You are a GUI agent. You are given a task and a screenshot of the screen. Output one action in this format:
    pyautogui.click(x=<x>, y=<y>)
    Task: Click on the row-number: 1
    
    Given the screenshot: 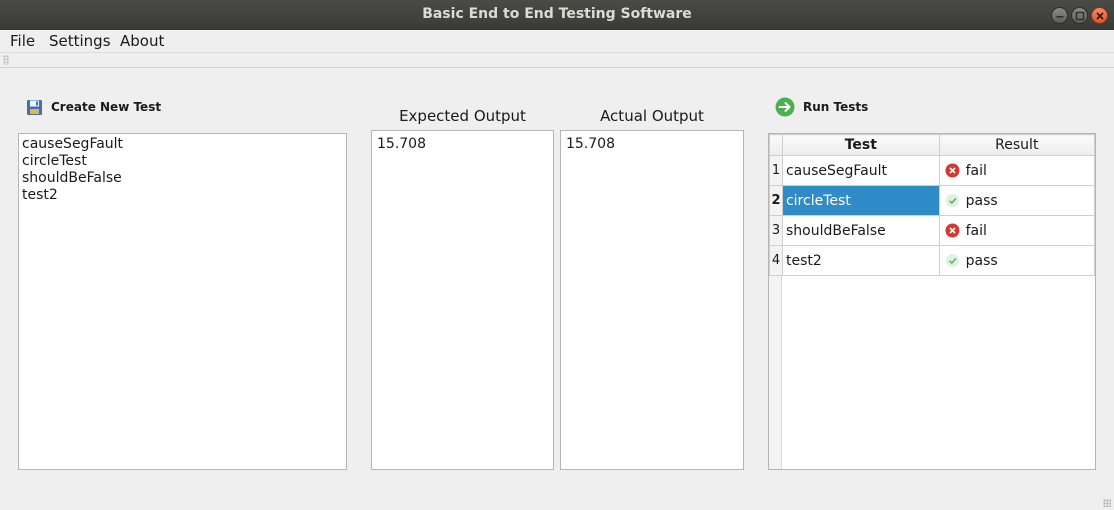 What is the action you would take?
    pyautogui.click(x=776, y=170)
    